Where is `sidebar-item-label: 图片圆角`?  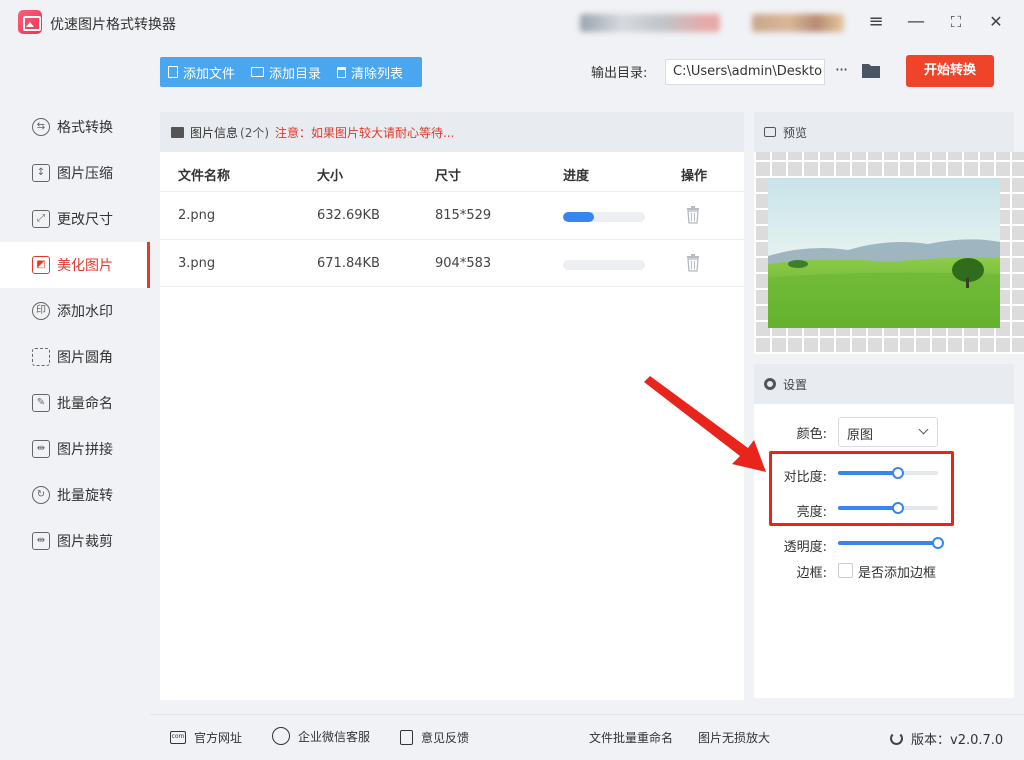
sidebar-item-label: 图片圆角 is located at coordinates (85, 358).